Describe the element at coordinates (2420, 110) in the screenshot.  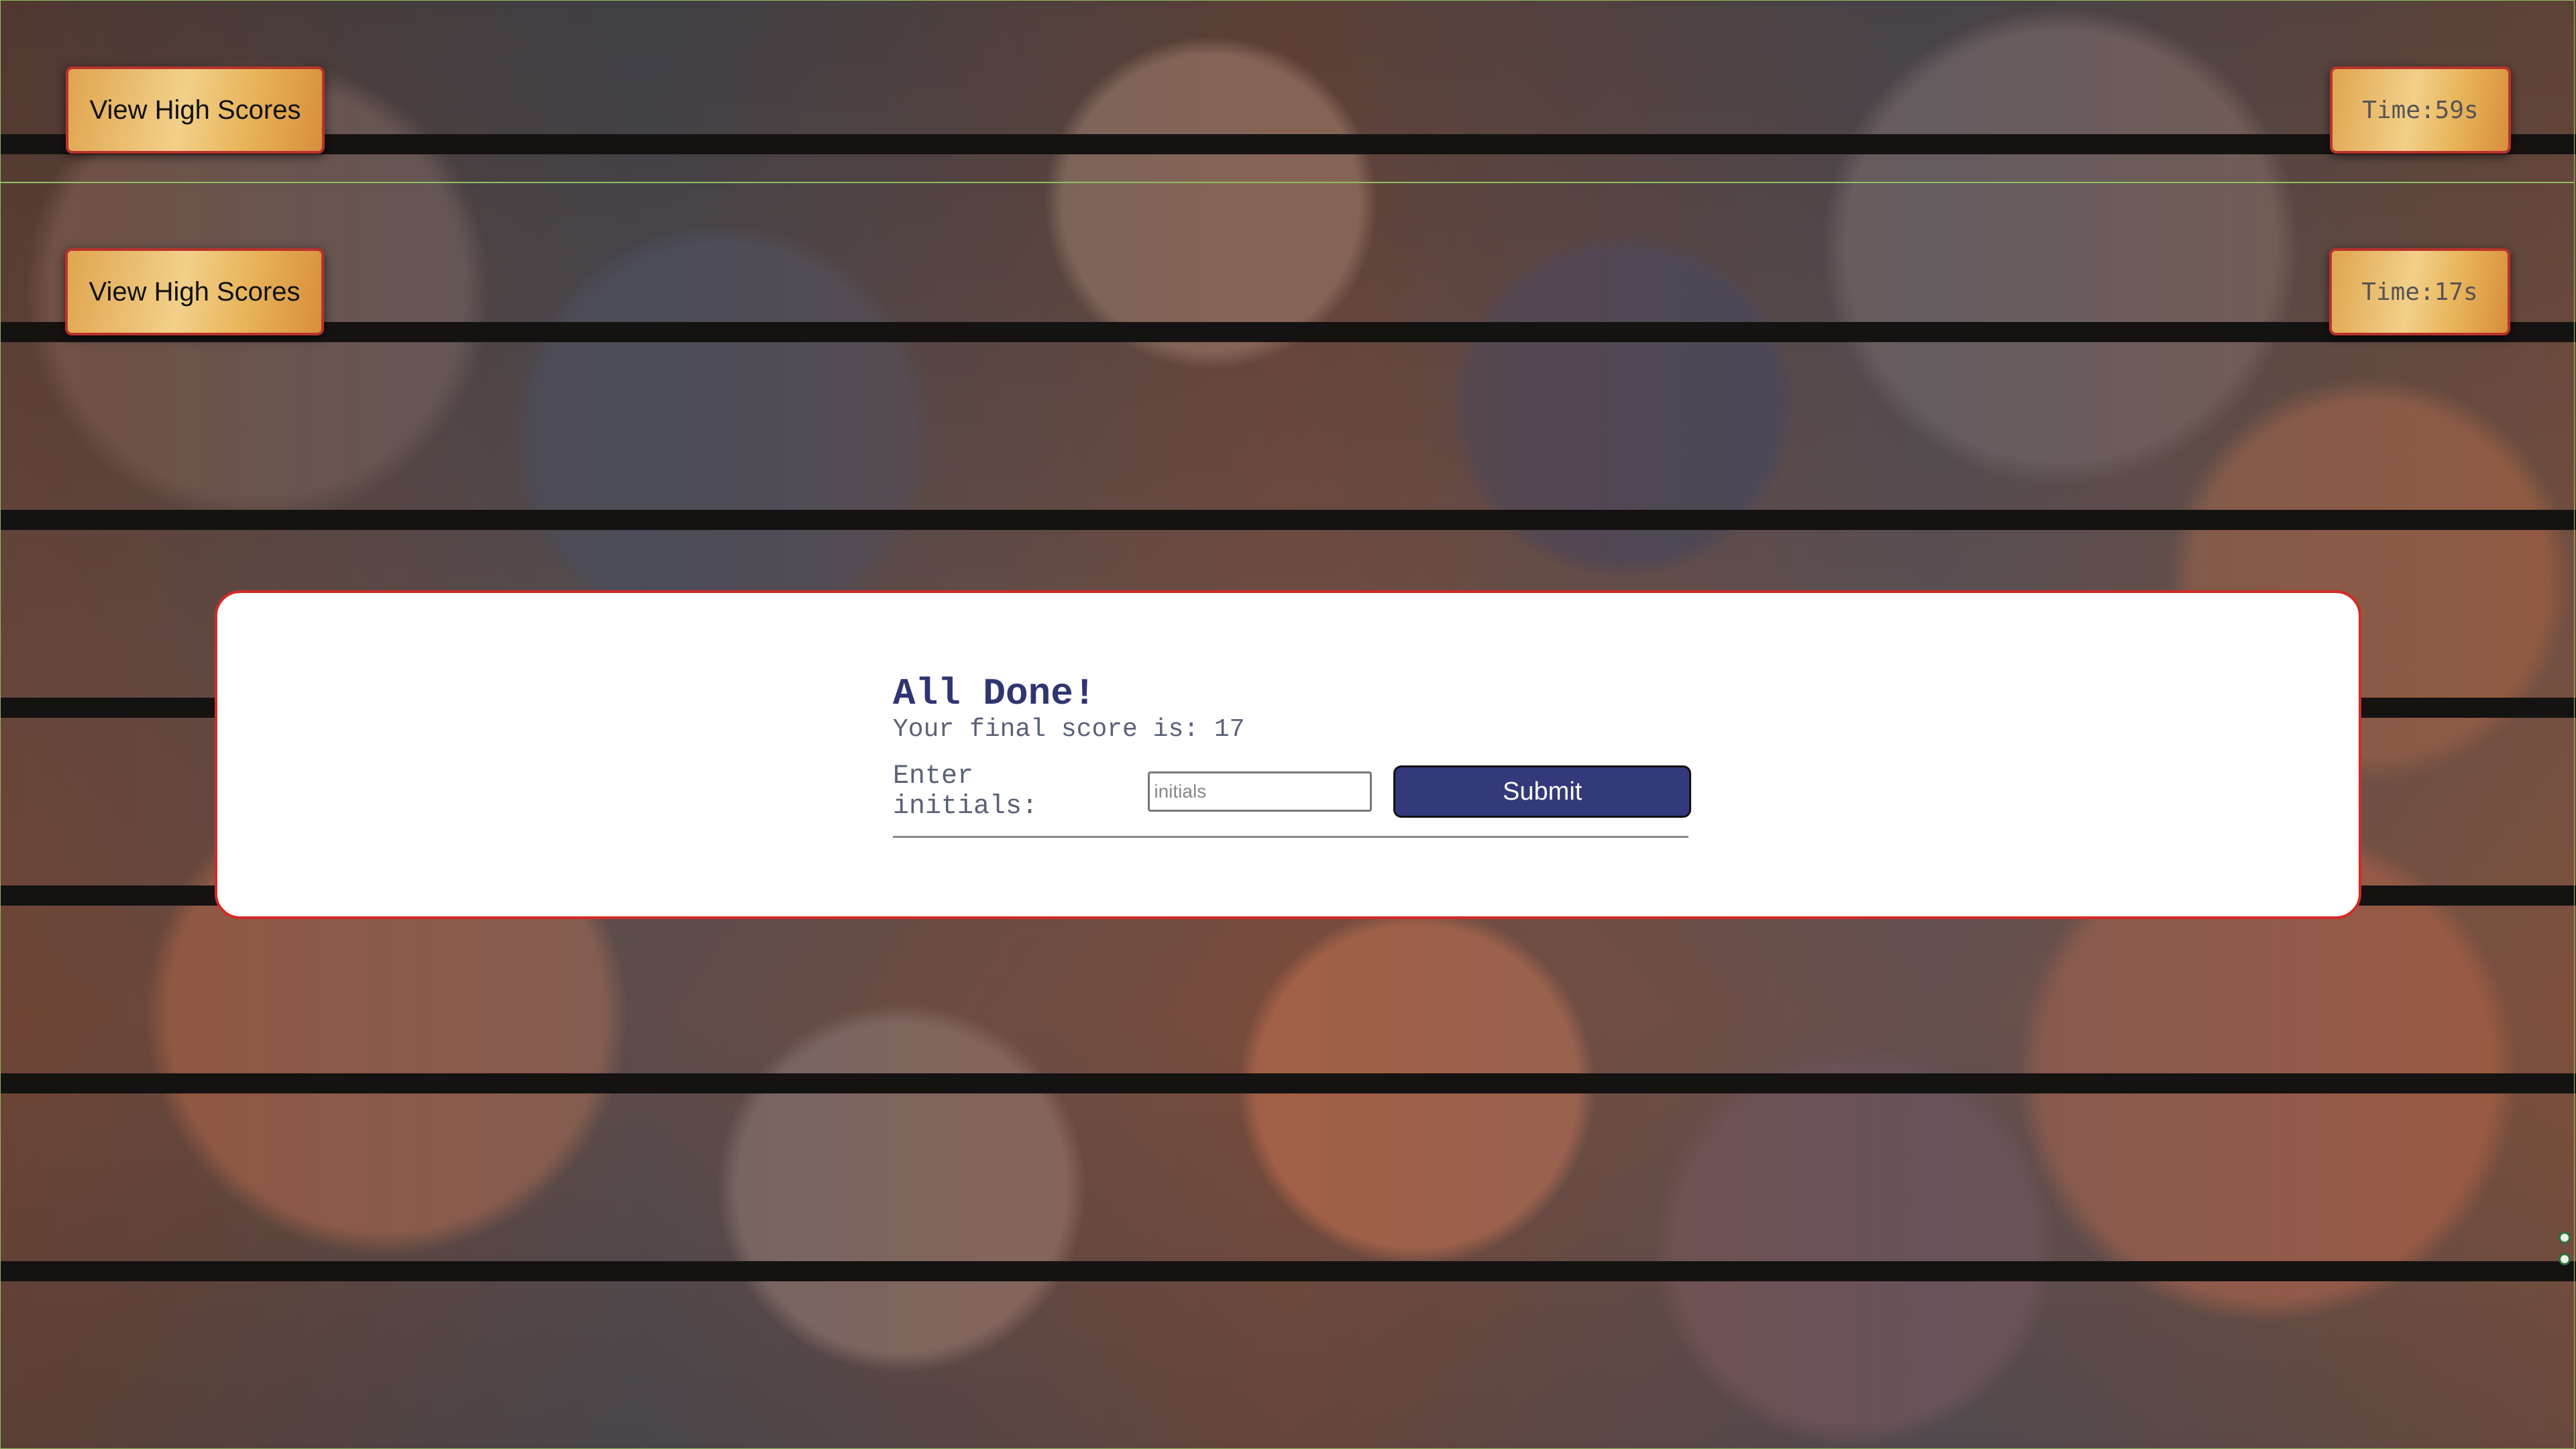
I see `timer-display: Time:59s` at that location.